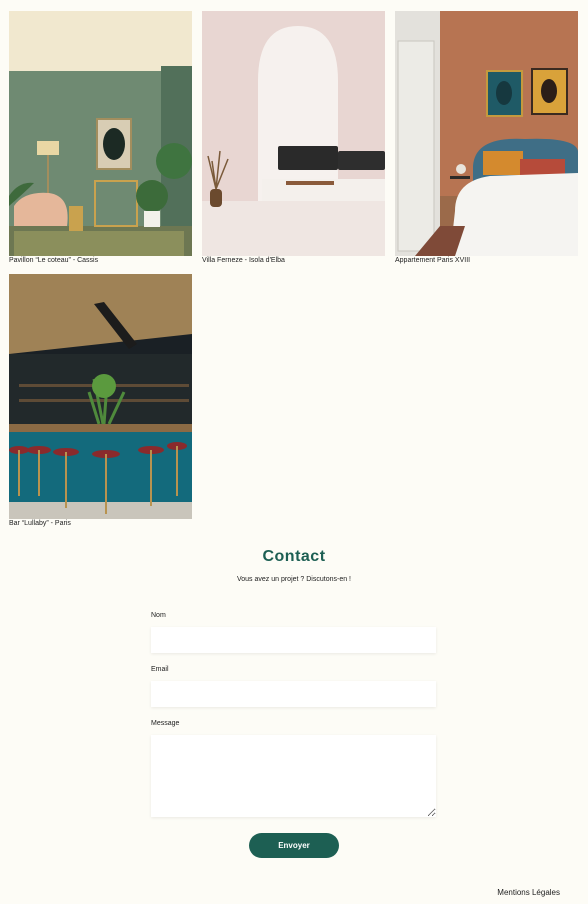 The image size is (588, 904). Describe the element at coordinates (486, 133) in the screenshot. I see `terracotta-bedroom-photo` at that location.